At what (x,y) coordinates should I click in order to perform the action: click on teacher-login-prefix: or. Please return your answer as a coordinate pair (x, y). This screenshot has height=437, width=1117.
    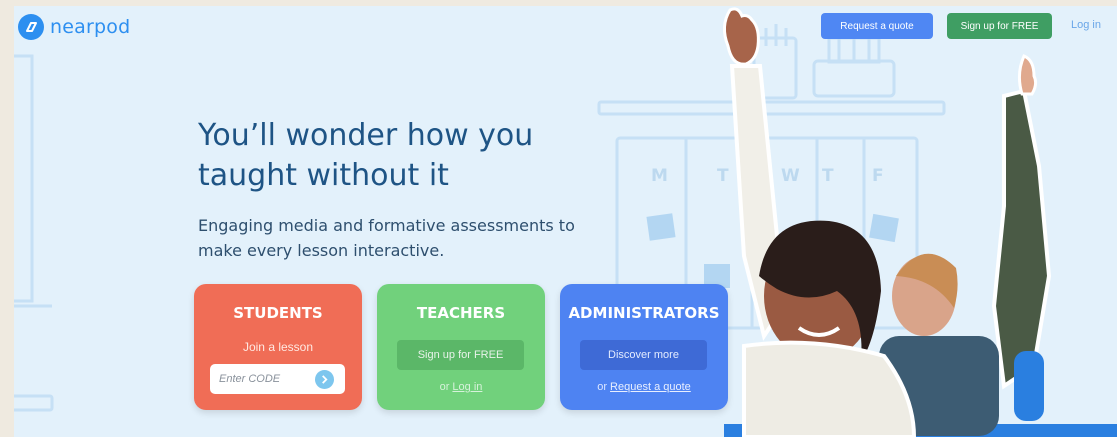
    Looking at the image, I should click on (444, 387).